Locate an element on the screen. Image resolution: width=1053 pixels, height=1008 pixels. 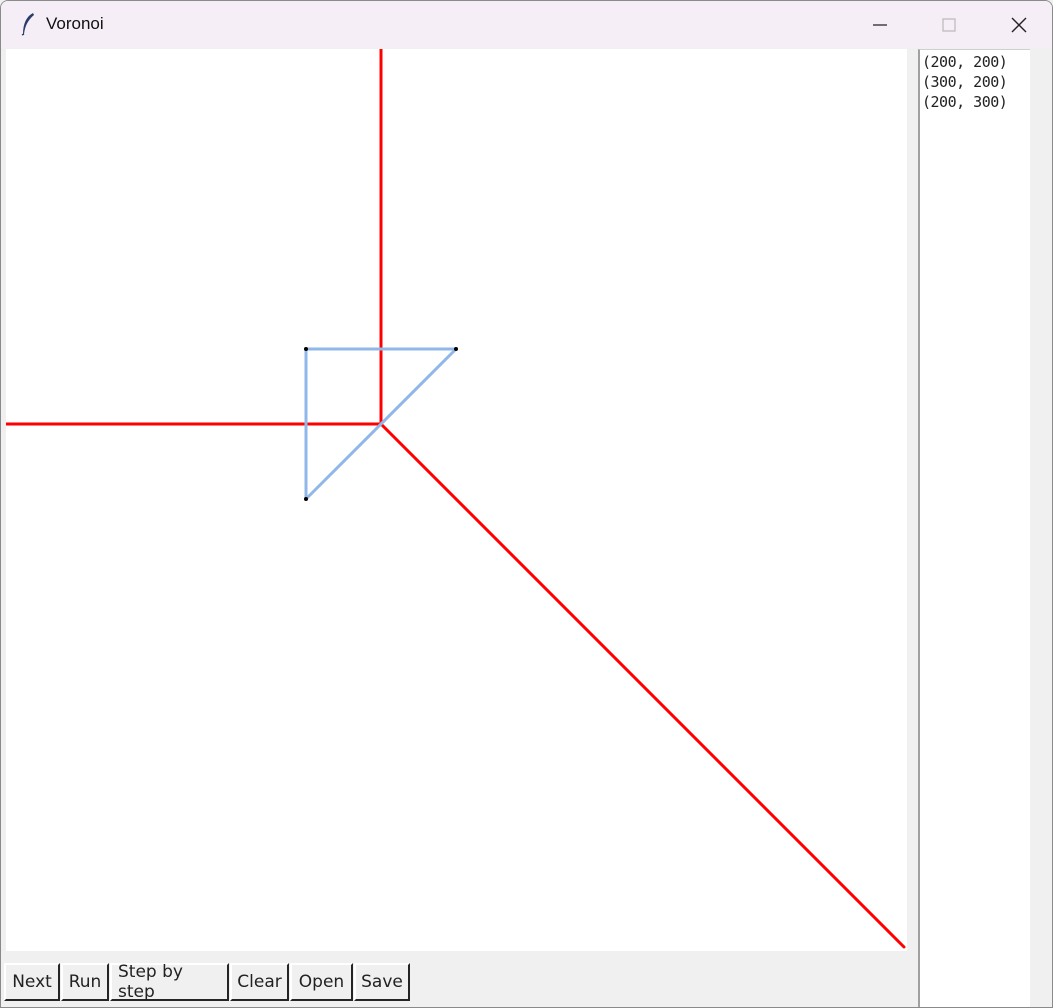
run-button: Run is located at coordinates (85, 982).